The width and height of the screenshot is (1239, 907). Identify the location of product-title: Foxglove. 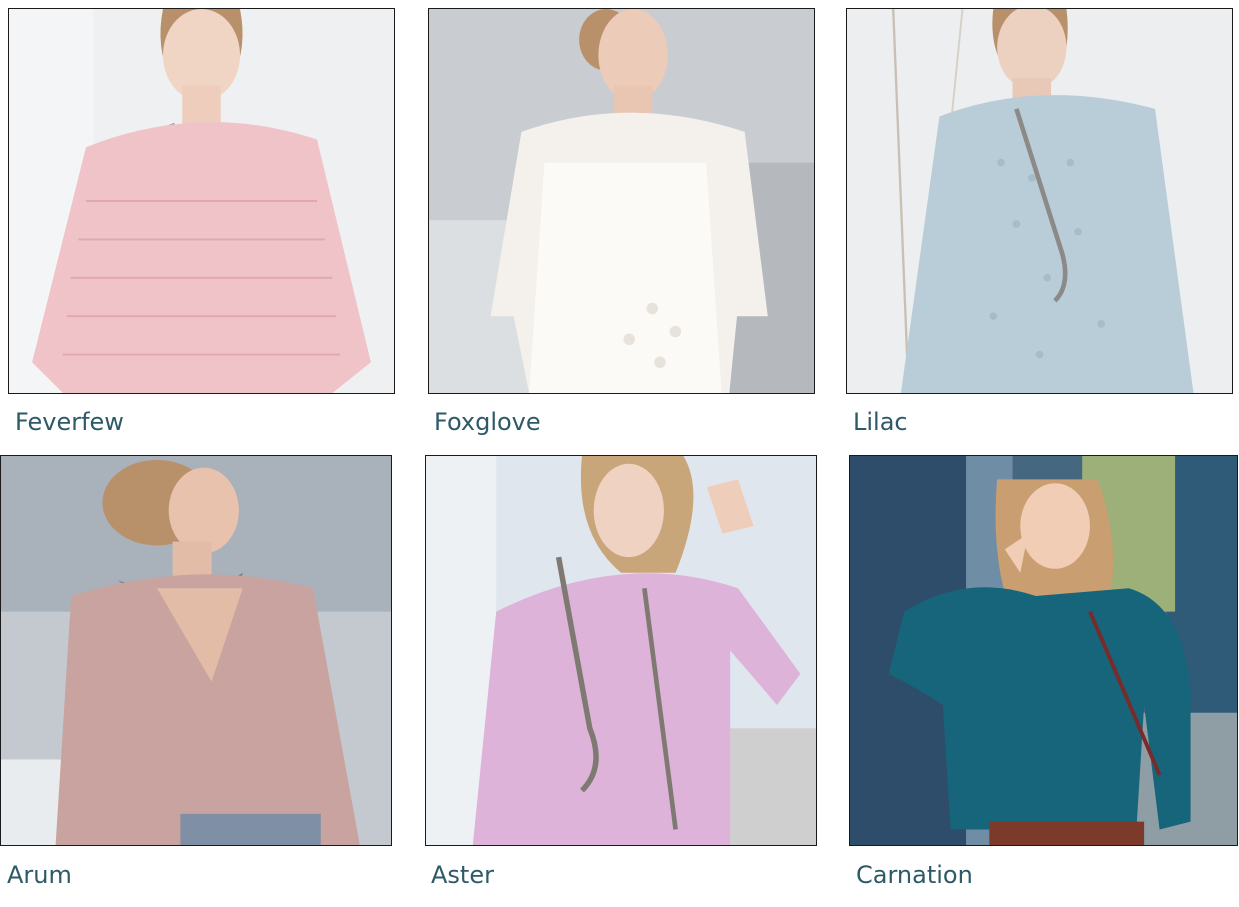
(487, 422).